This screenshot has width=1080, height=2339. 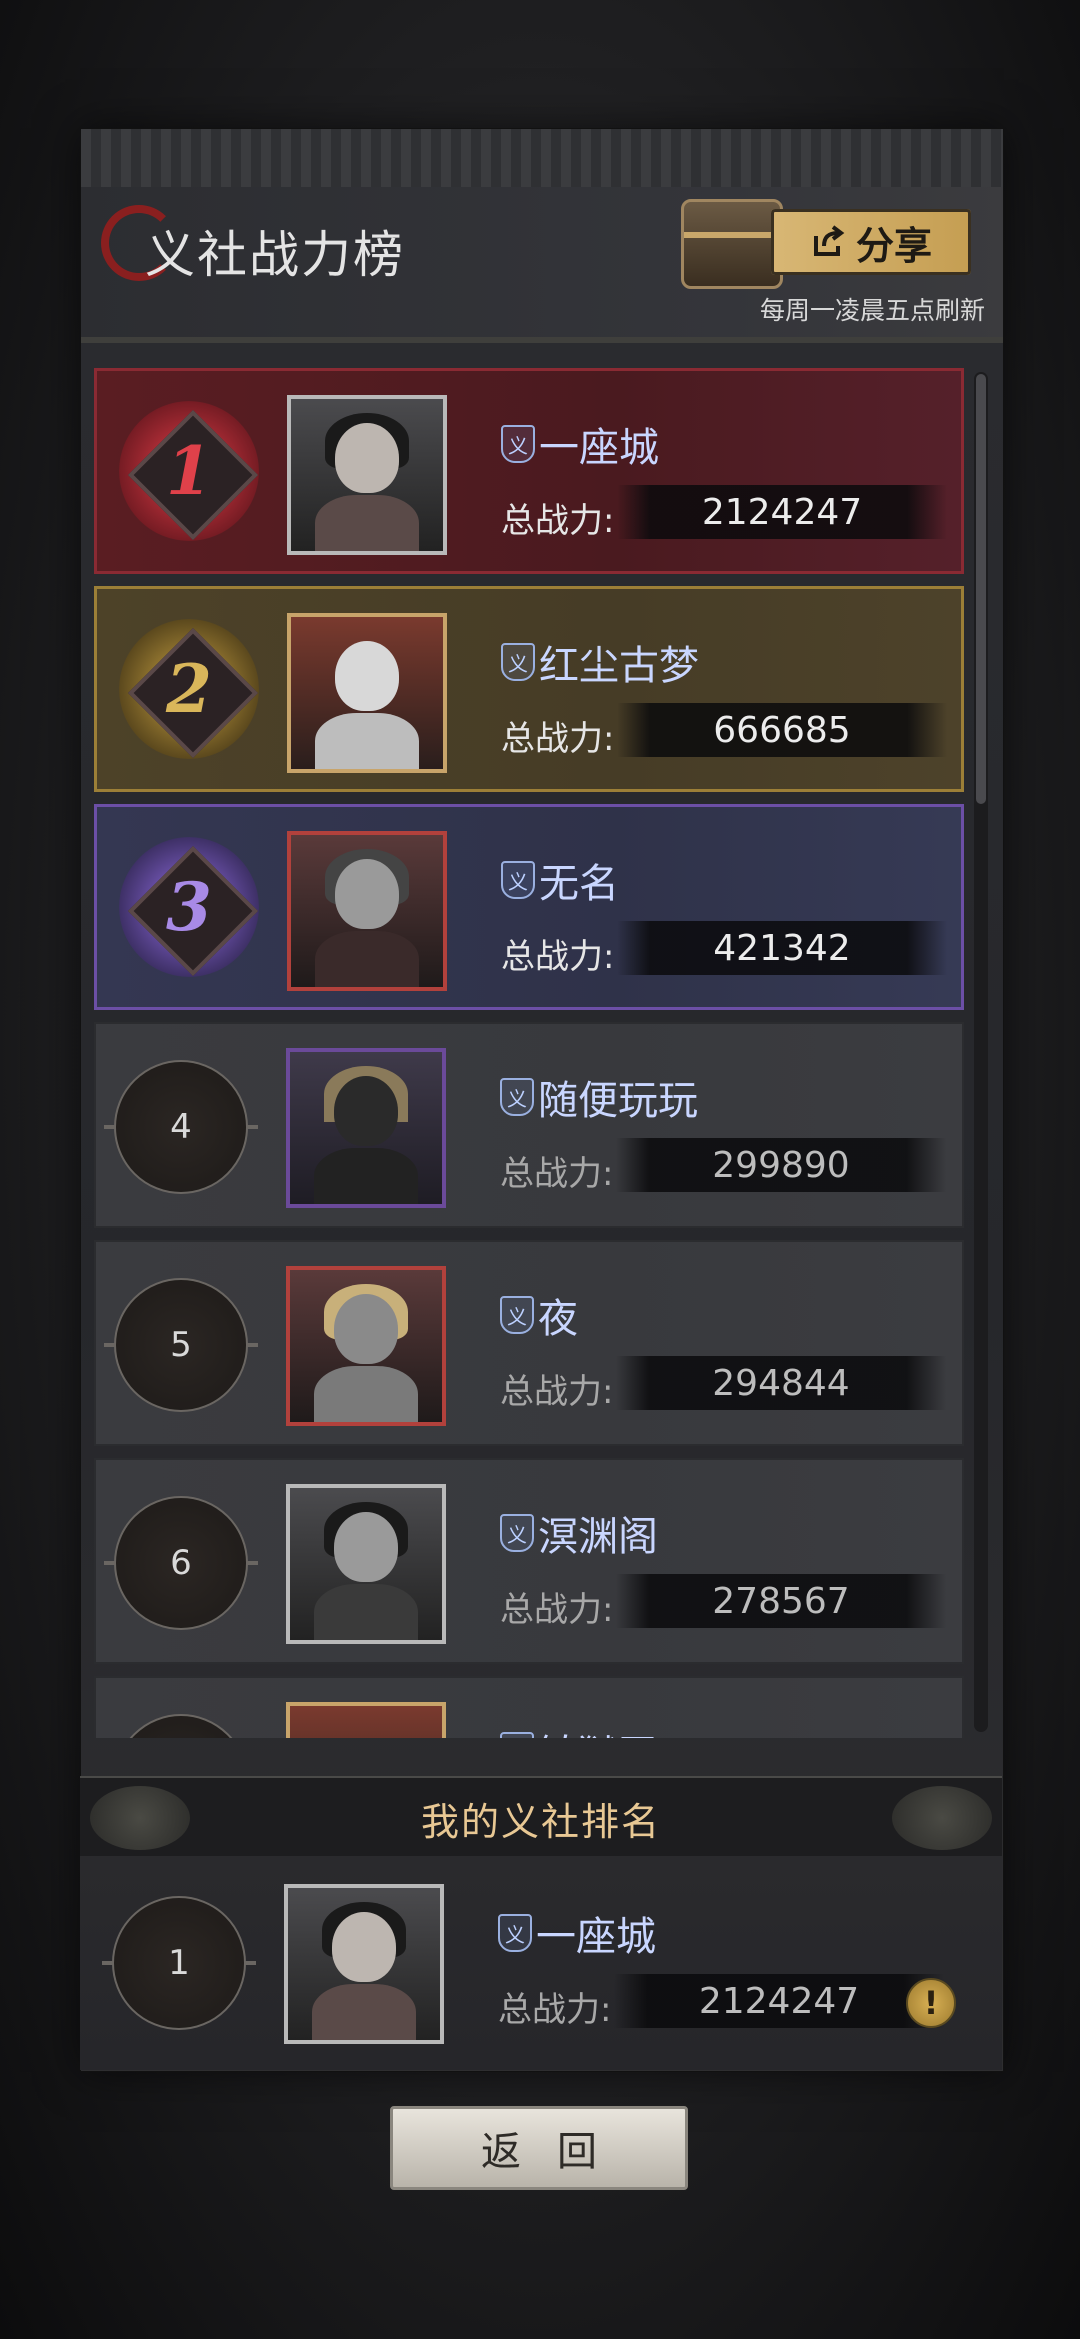 What do you see at coordinates (542, 265) in the screenshot?
I see `panel-header: 义社战力榜 分享 每周一凌晨五点刷新` at bounding box center [542, 265].